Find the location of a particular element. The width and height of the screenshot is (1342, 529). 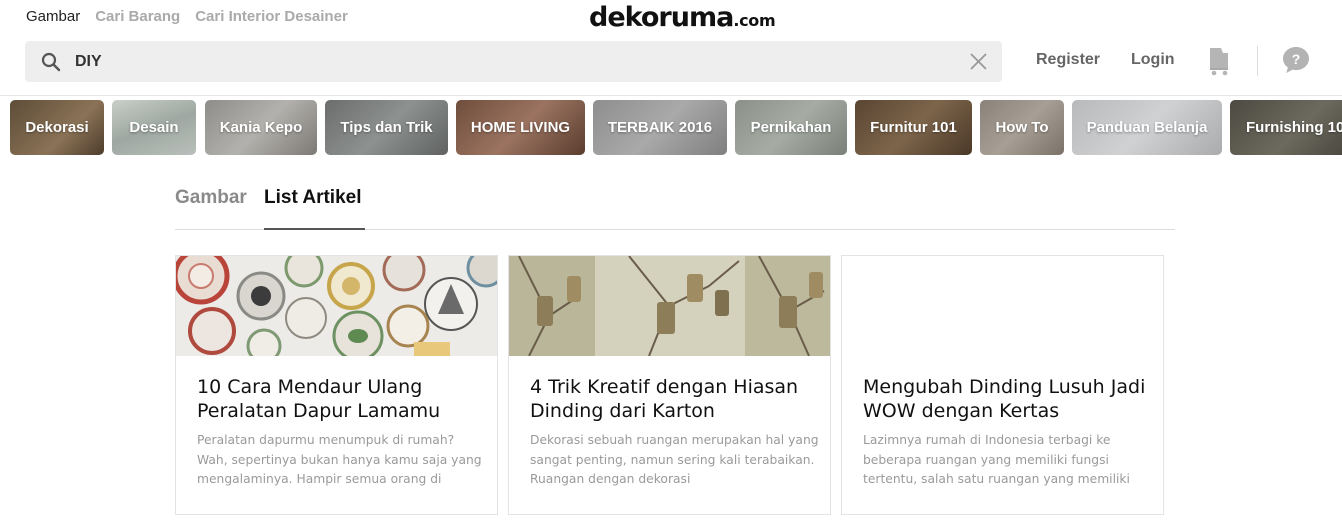

category-label: Furnishing 101 is located at coordinates (1294, 127).